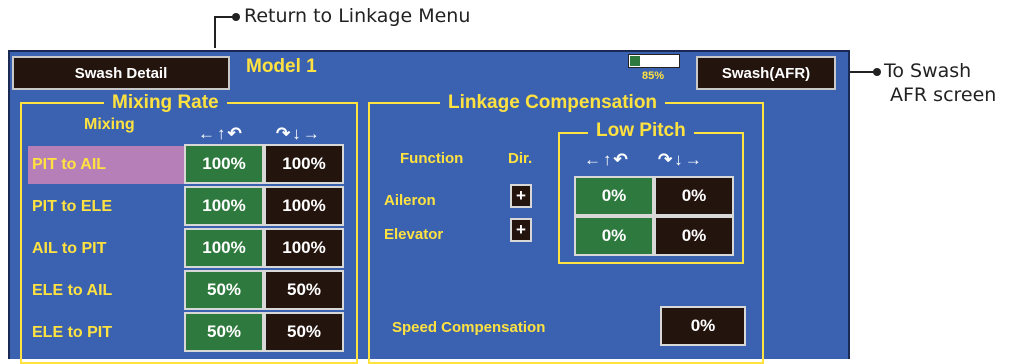 This screenshot has width=1017, height=364. What do you see at coordinates (121, 73) in the screenshot?
I see `swash-detail-button: Swash Detail` at bounding box center [121, 73].